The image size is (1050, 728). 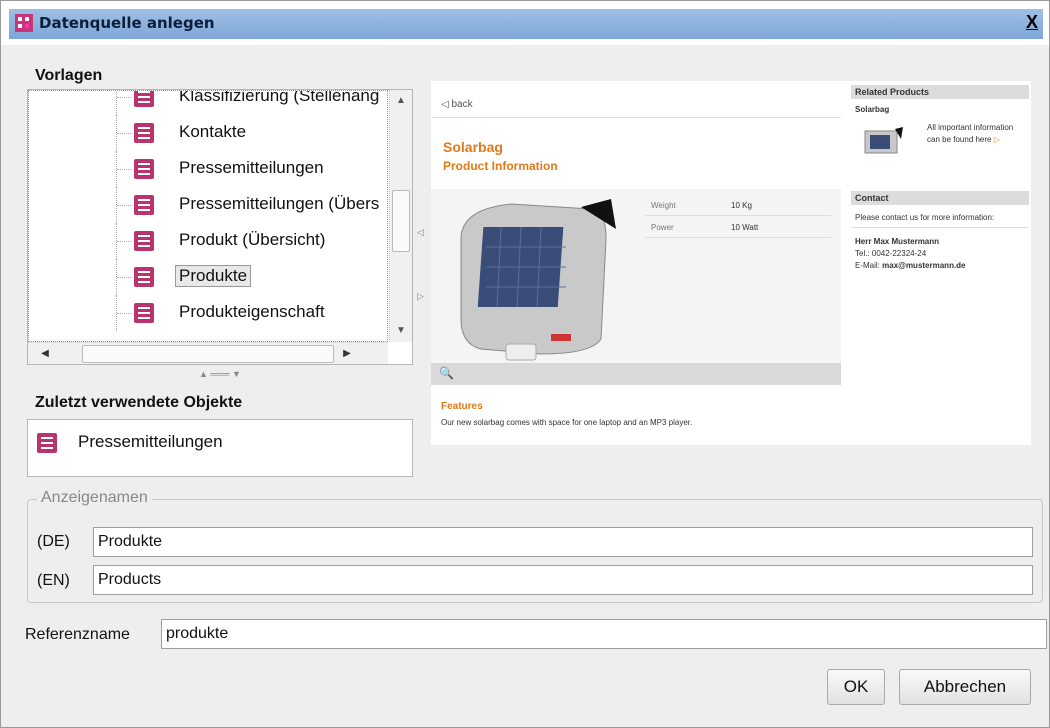 What do you see at coordinates (401, 331) in the screenshot?
I see `scroll-down-icon: ▼` at bounding box center [401, 331].